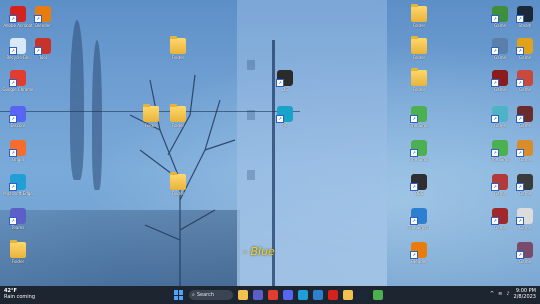  What do you see at coordinates (525, 253) in the screenshot?
I see `desktop-icon-game13: ↗ Game` at bounding box center [525, 253].